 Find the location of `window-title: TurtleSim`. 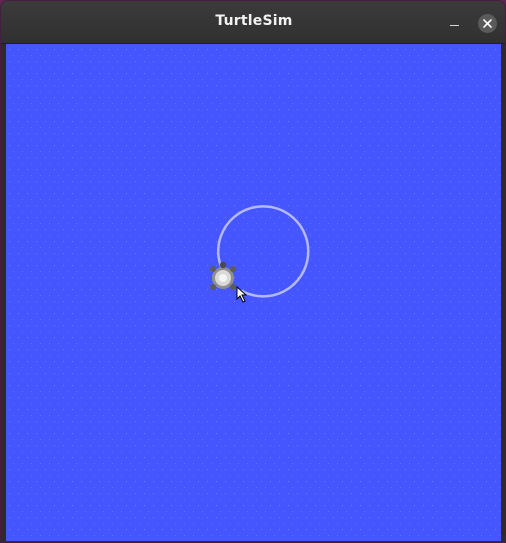

window-title: TurtleSim is located at coordinates (254, 21).